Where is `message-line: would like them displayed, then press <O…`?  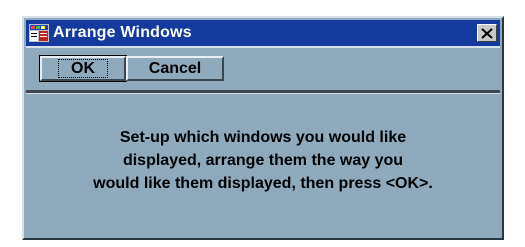
message-line: would like them displayed, then press <O… is located at coordinates (263, 183).